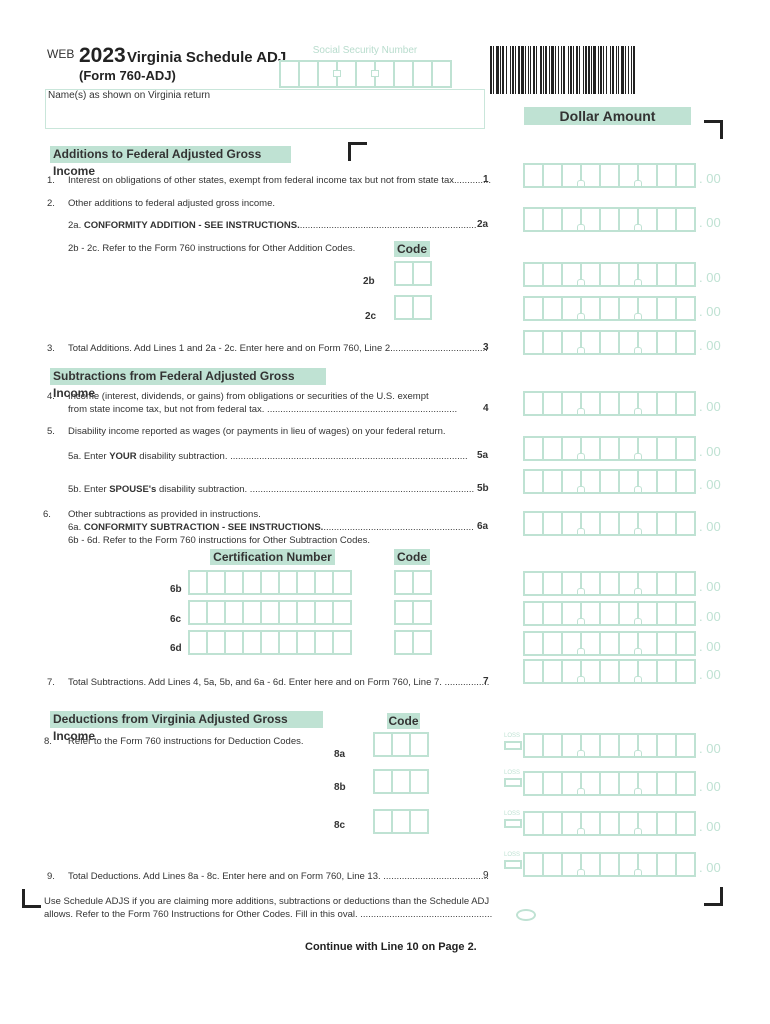 This screenshot has width=770, height=1024. I want to click on line6d-certification-field, so click(270, 642).